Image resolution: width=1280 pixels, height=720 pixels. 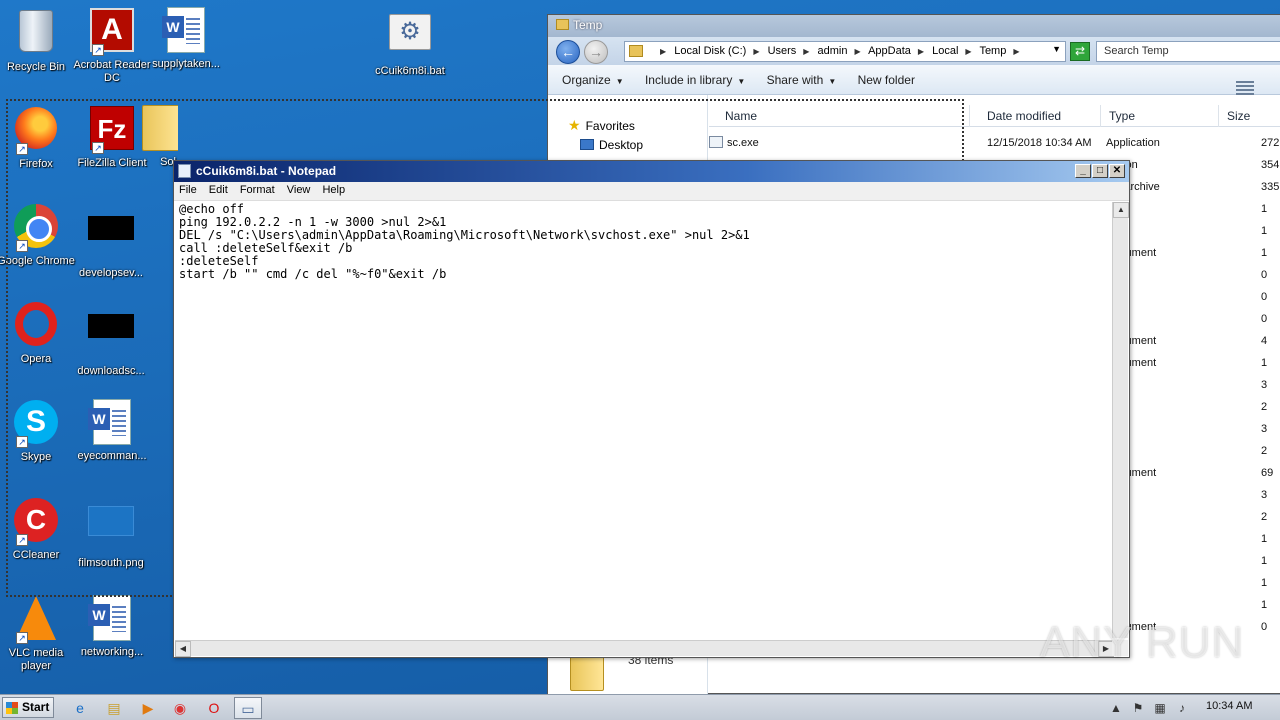 I want to click on desktop-icon-acrobat: A ↗ Acrobat Reader DC, so click(x=112, y=45).